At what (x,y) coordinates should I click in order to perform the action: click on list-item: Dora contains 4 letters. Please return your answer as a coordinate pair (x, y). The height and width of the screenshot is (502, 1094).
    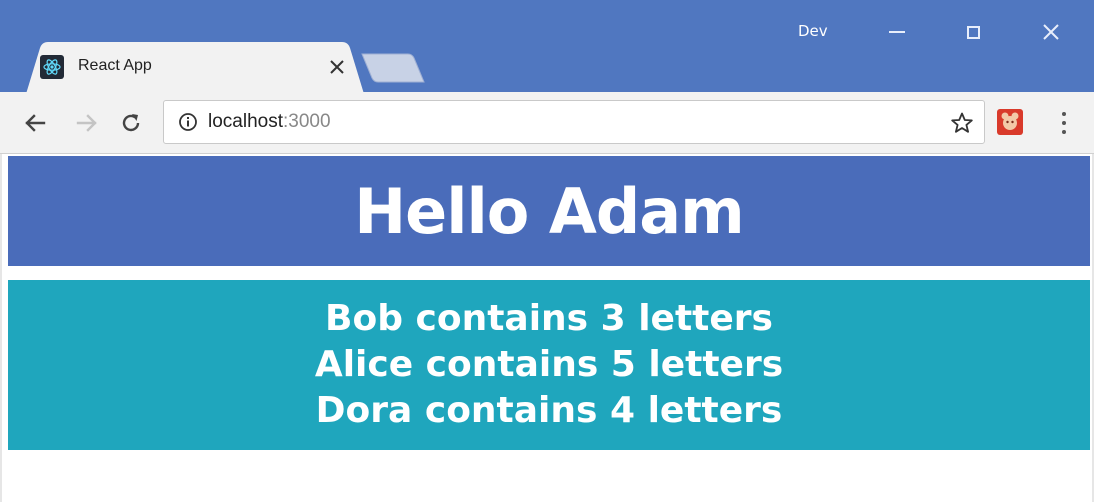
    Looking at the image, I should click on (549, 410).